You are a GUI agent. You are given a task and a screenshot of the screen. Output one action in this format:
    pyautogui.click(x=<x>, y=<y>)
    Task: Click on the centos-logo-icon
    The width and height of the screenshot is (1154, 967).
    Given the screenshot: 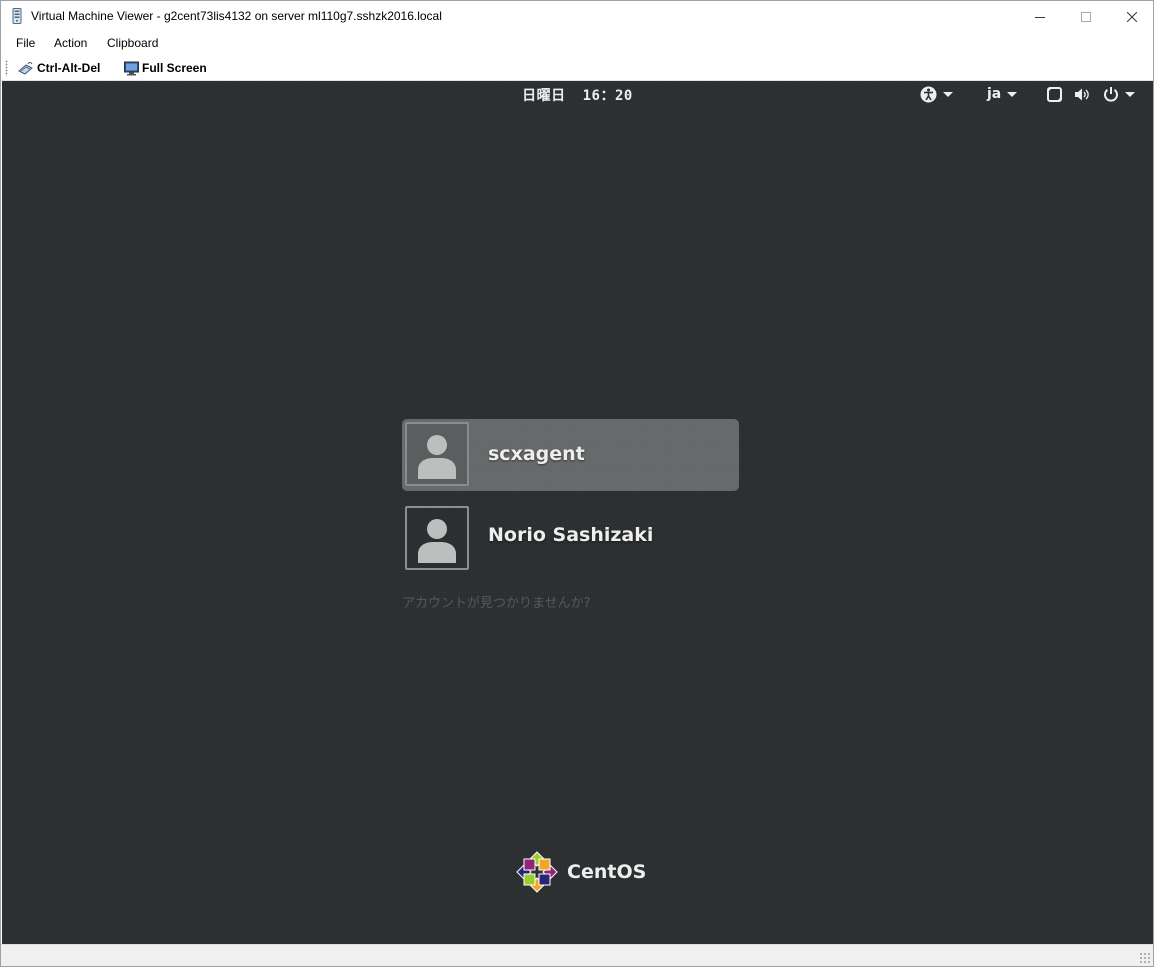 What is the action you would take?
    pyautogui.click(x=537, y=872)
    